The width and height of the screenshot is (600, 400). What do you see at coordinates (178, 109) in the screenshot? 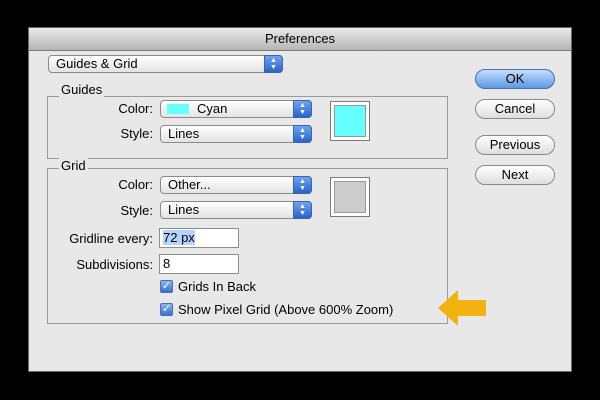
I see `cyan-swatch-chip` at bounding box center [178, 109].